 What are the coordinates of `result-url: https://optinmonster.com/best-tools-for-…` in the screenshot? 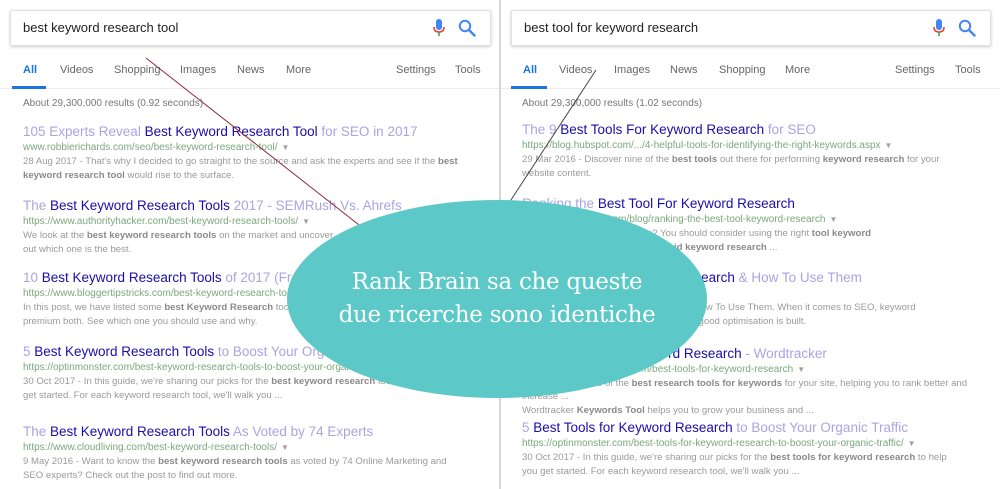 It's located at (754, 443).